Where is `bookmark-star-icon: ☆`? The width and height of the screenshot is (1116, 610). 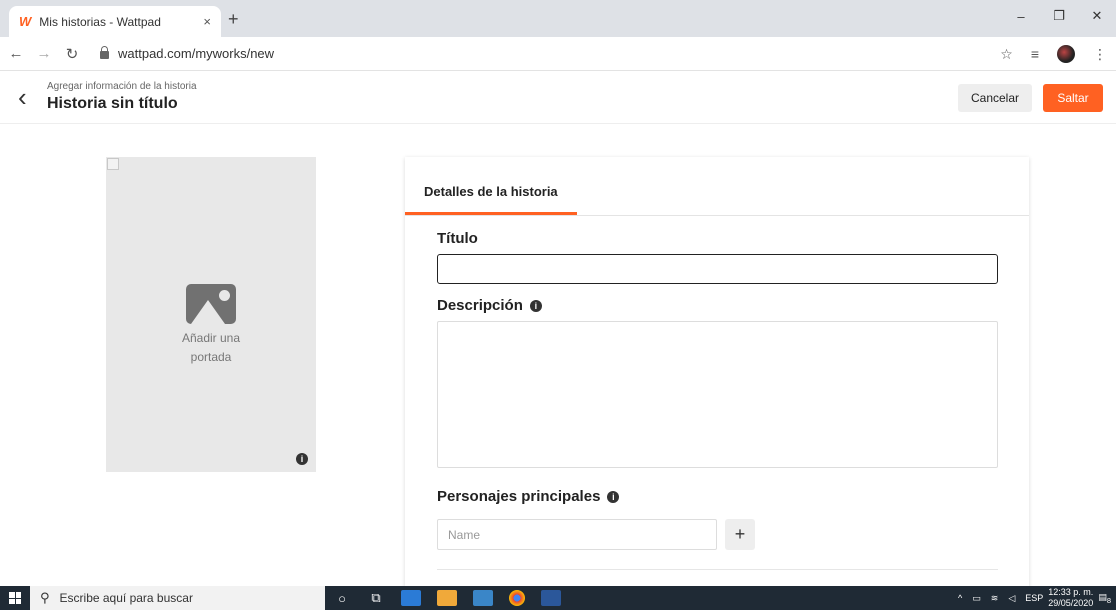
bookmark-star-icon: ☆ is located at coordinates (1006, 54).